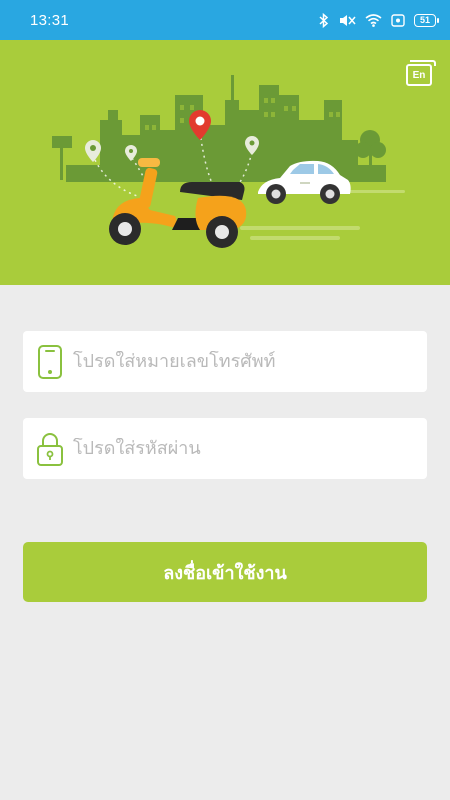 The height and width of the screenshot is (800, 450). I want to click on login-button: ลงชื่อเข้าใช้งาน, so click(225, 572).